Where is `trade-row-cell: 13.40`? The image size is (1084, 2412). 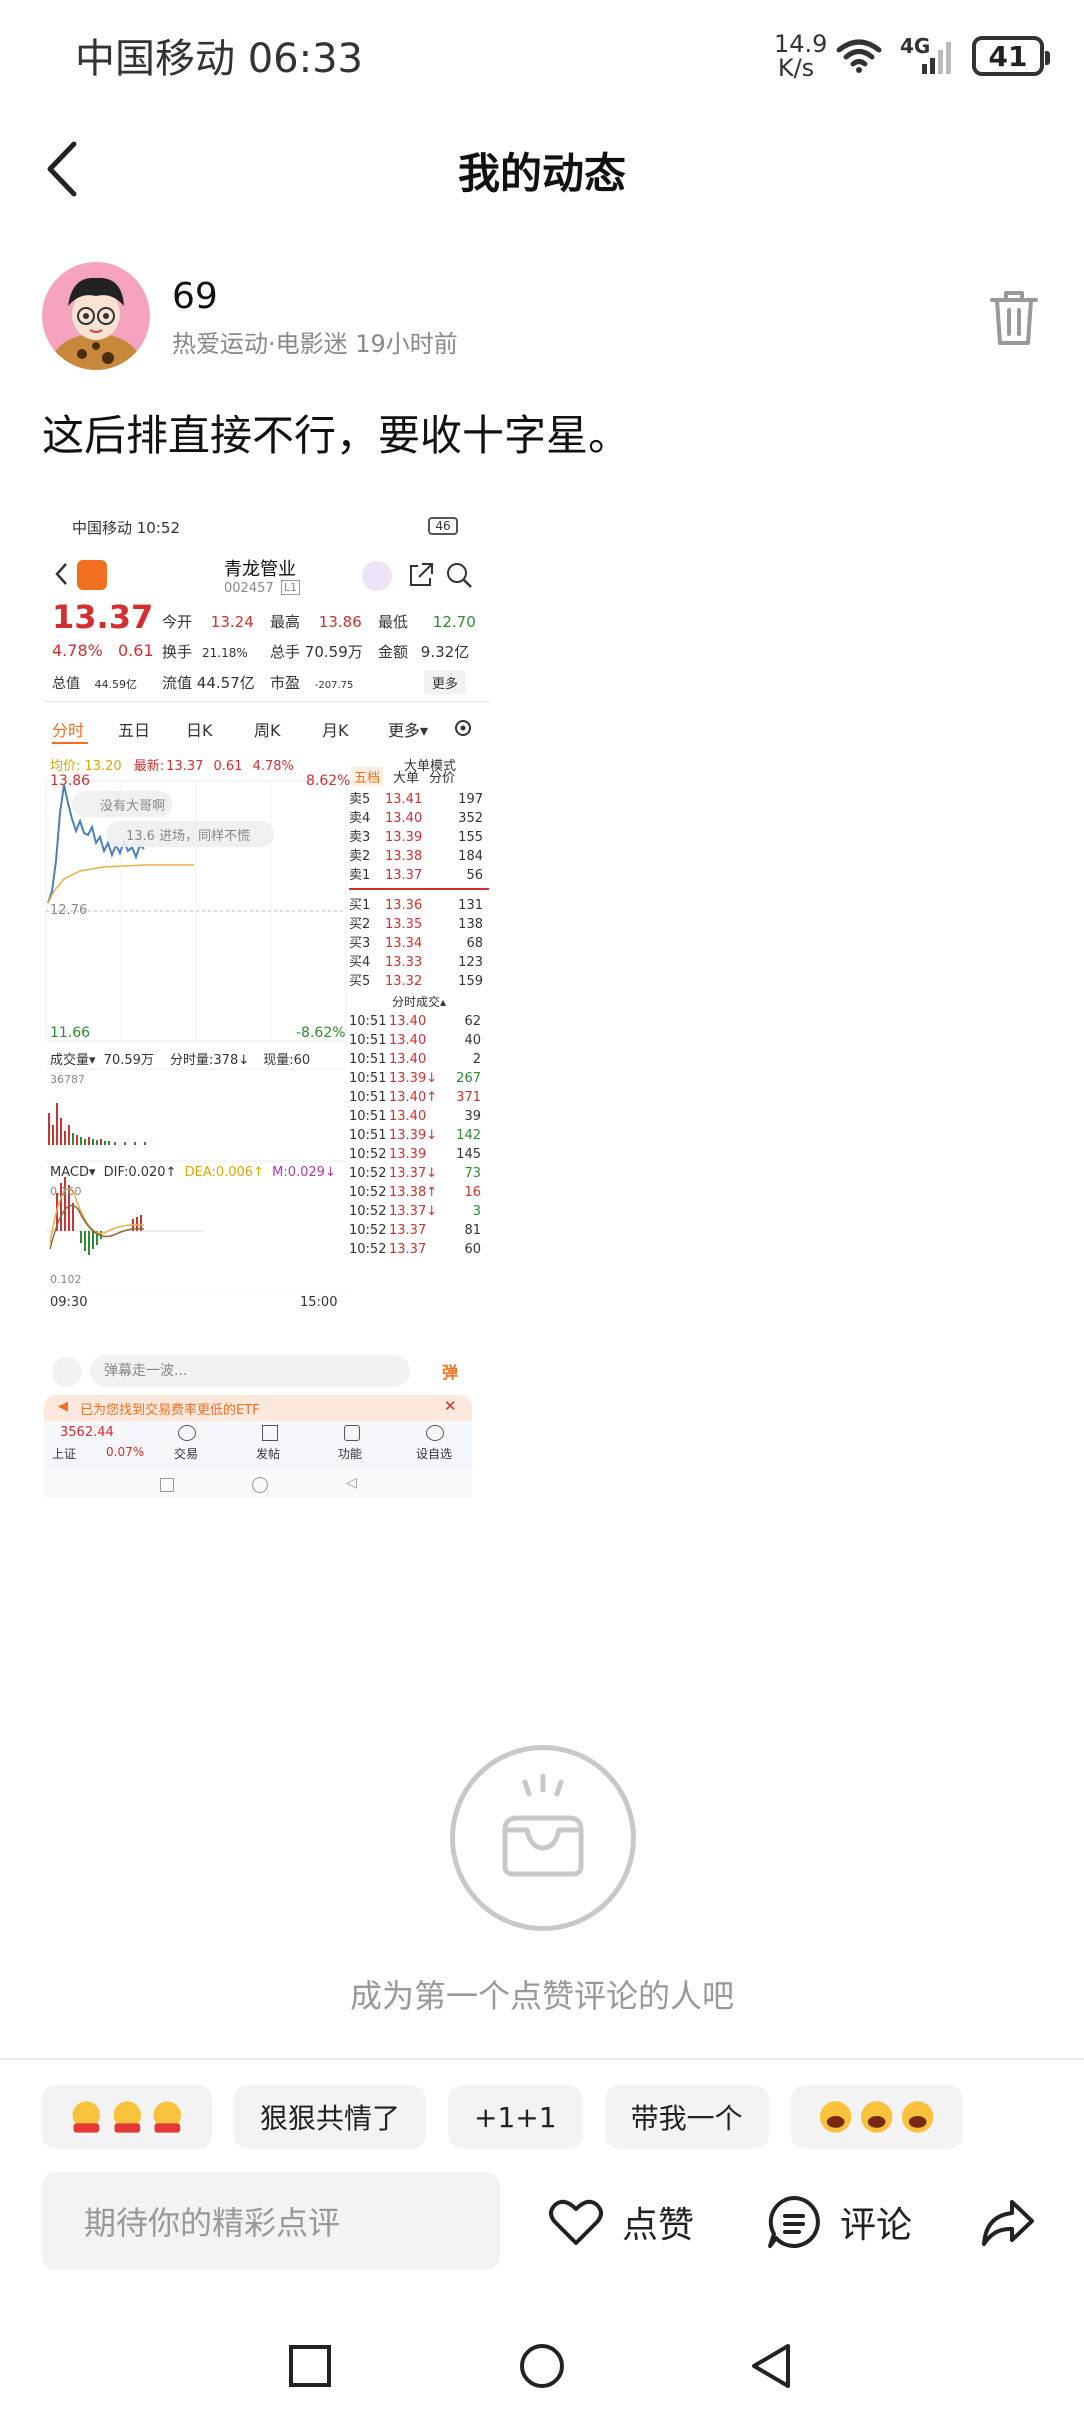 trade-row-cell: 13.40 is located at coordinates (408, 1116).